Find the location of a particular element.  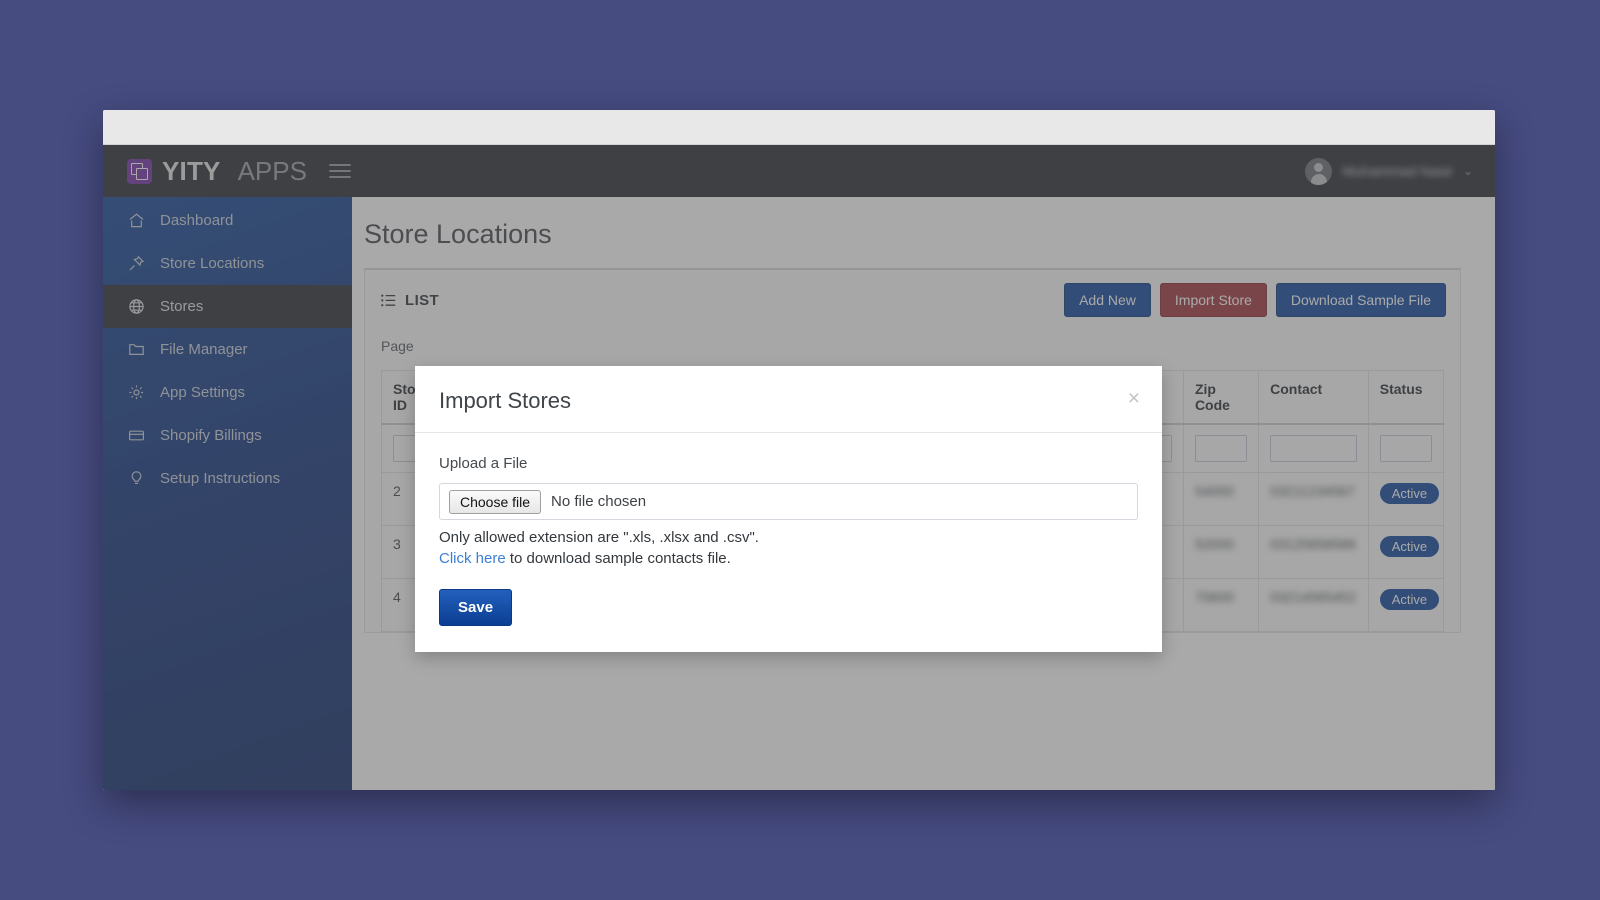

close-icon: × is located at coordinates (1134, 398).